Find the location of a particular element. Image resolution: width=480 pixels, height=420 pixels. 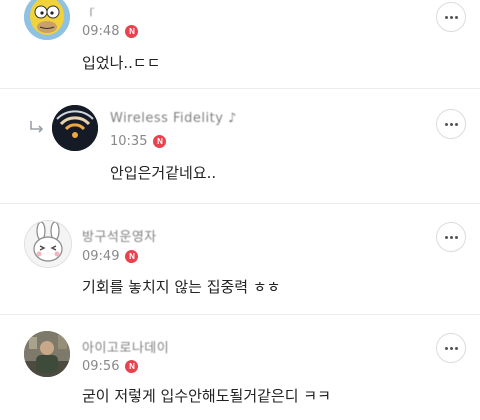

timestamp-row: 09:49 N is located at coordinates (110, 256).